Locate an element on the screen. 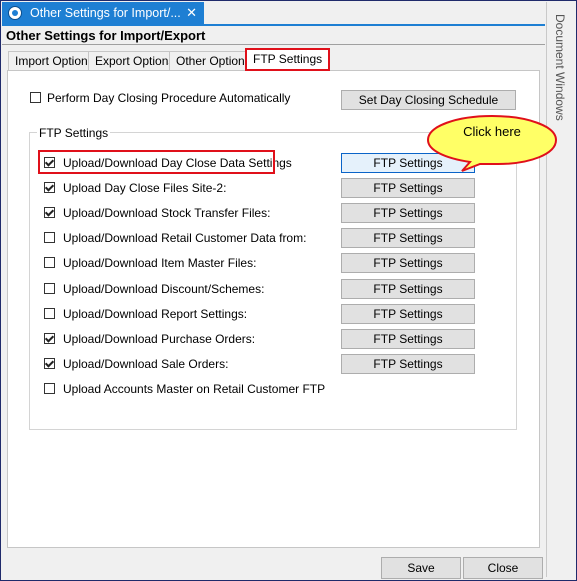  title-divider is located at coordinates (273, 44).